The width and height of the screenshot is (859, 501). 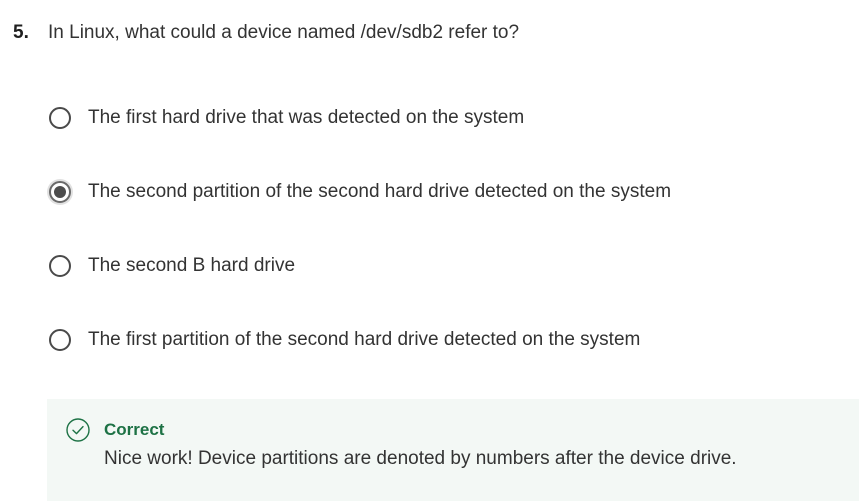 What do you see at coordinates (134, 429) in the screenshot?
I see `feedback-status: Correct` at bounding box center [134, 429].